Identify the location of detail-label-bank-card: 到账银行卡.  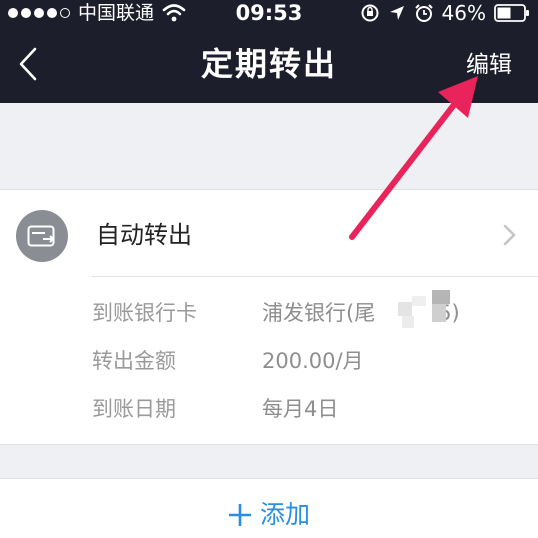
(144, 313).